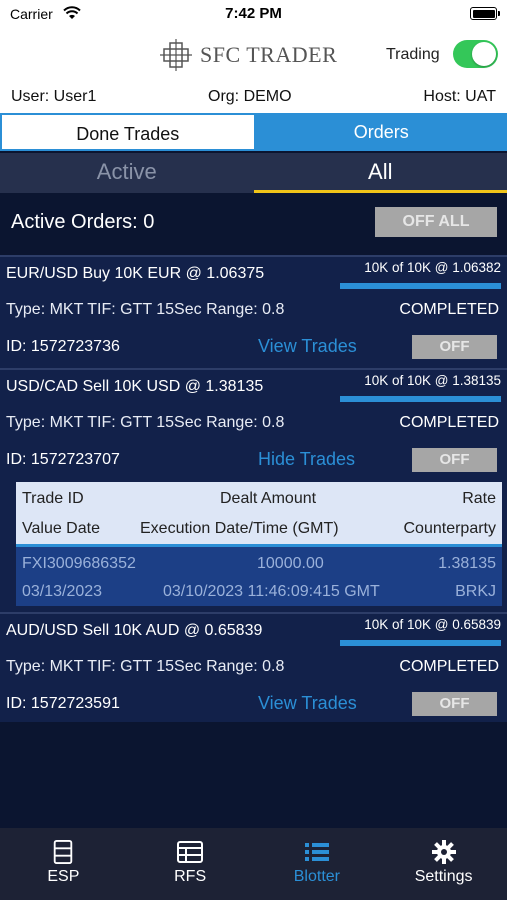 The height and width of the screenshot is (900, 507). Describe the element at coordinates (134, 630) in the screenshot. I see `order-summary: AUD/USD Sell 10K AUD @ 0.65839` at that location.